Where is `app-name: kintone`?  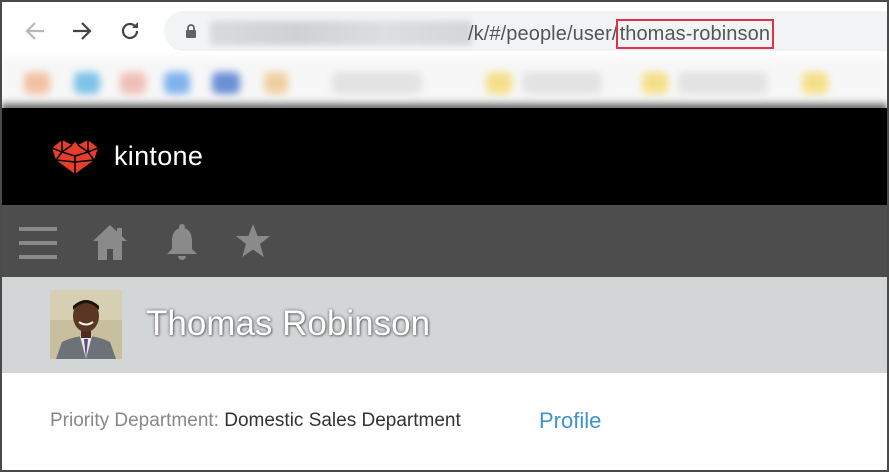
app-name: kintone is located at coordinates (159, 155).